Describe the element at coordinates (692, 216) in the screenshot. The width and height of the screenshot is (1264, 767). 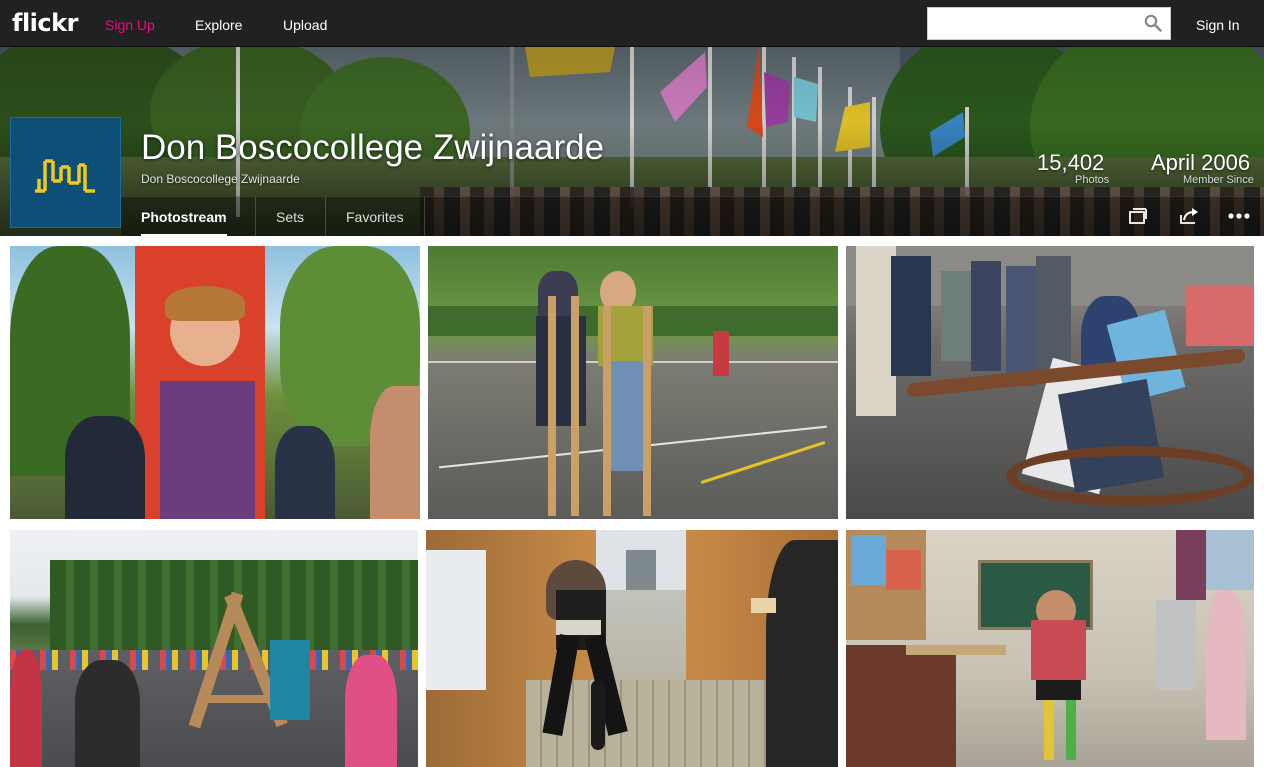
I see `profile-tabs: Photostream Sets Favorites` at that location.